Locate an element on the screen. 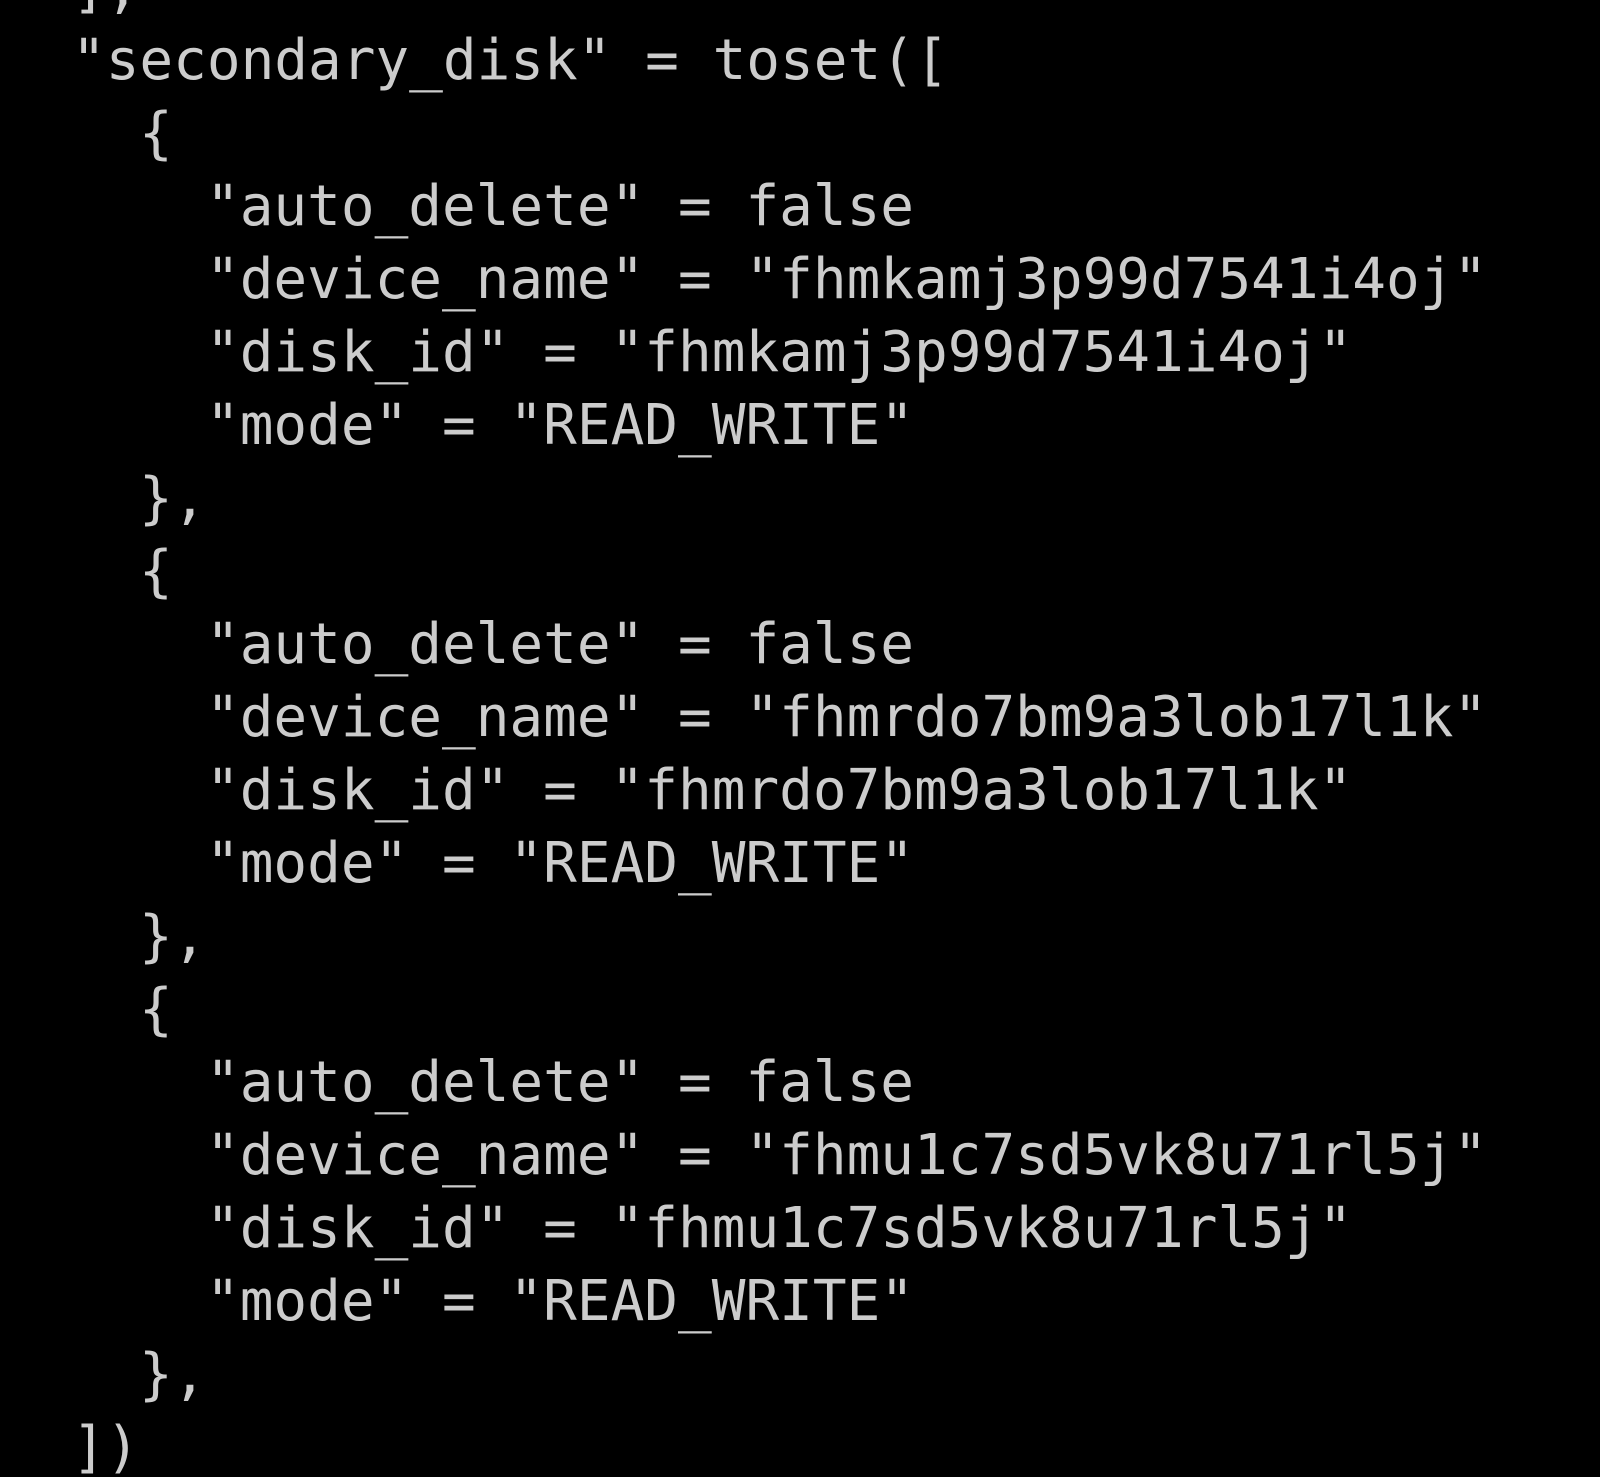 The height and width of the screenshot is (1477, 1600). output-line-device-name: "device_name" = "fhmrdo7bm9a3lob17l1k" is located at coordinates (847, 717).